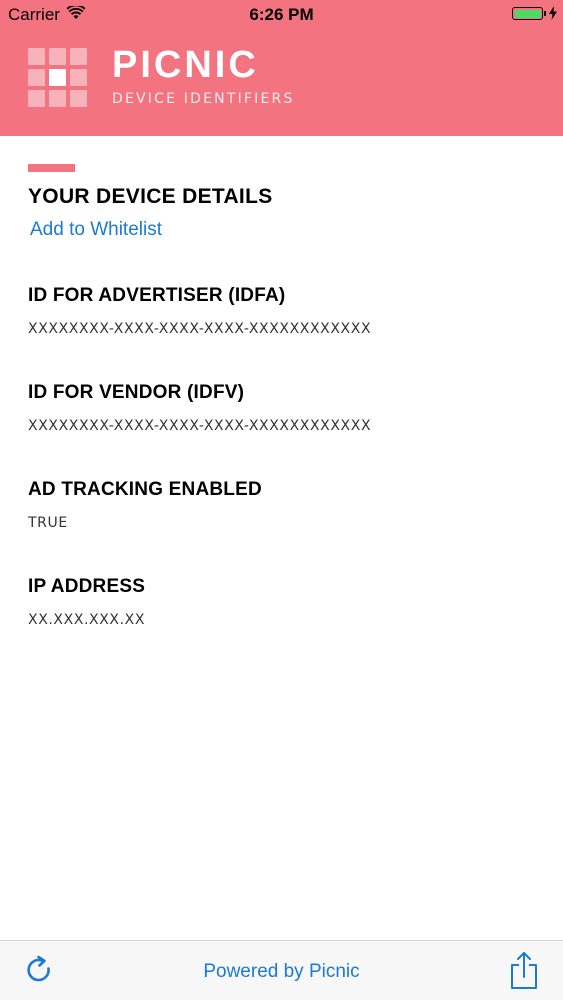 This screenshot has width=563, height=1000. I want to click on status-time: 6:26 PM, so click(281, 14).